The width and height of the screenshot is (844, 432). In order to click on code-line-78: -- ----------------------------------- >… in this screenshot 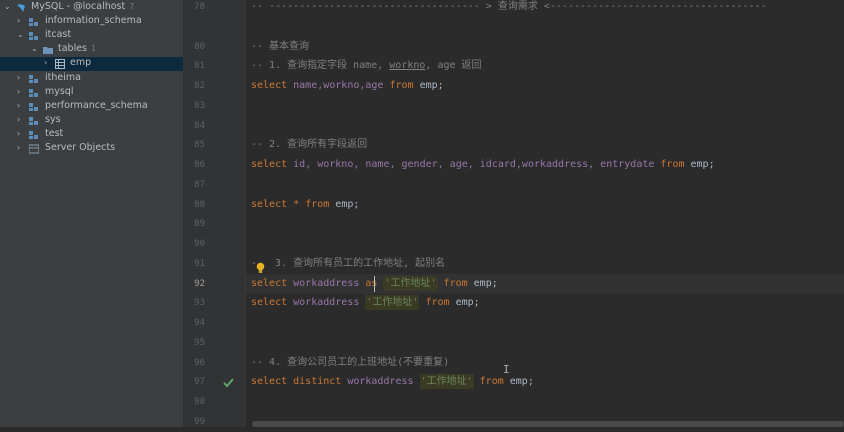, I will do `click(509, 8)`.